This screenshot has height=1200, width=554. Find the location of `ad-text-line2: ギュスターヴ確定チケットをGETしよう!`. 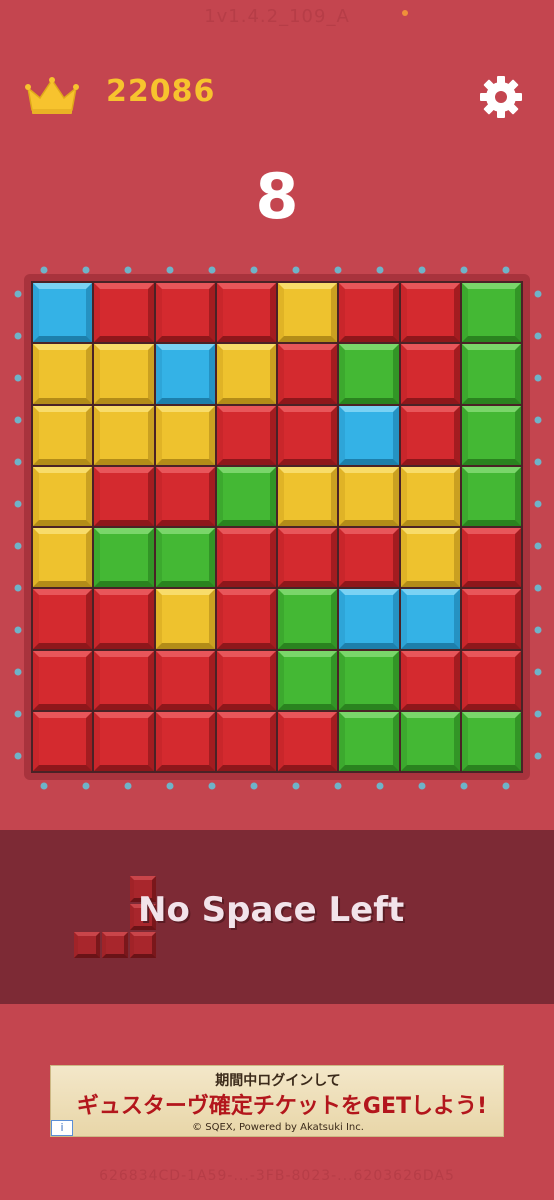

ad-text-line2: ギュスターヴ確定チケットをGETしよう! is located at coordinates (282, 1106).